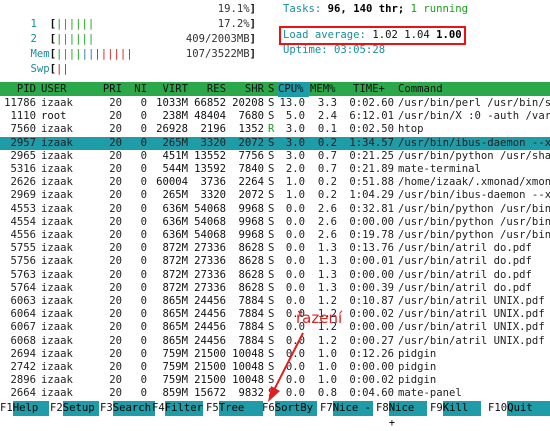  What do you see at coordinates (436, 408) in the screenshot?
I see `function-key-f9: F9` at bounding box center [436, 408].